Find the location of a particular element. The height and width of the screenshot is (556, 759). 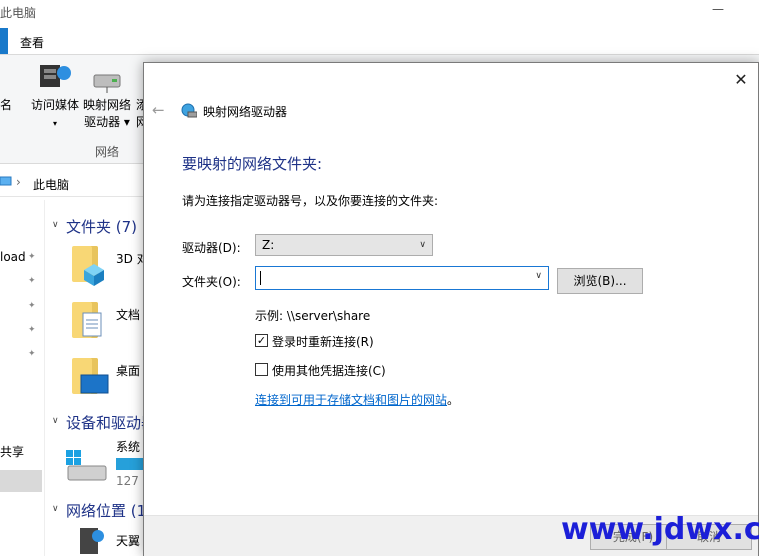

computer-icon is located at coordinates (6, 181).